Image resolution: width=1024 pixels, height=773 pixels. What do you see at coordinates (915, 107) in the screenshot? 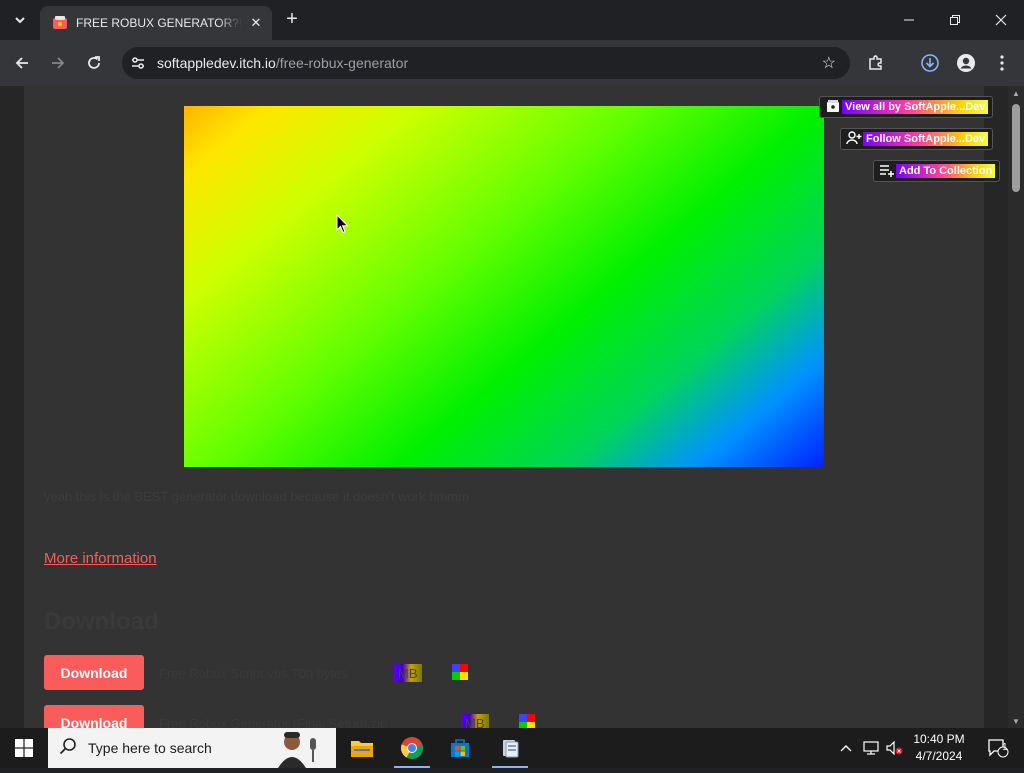
I see `view-all-label: View all by SoftApple...Dev` at bounding box center [915, 107].